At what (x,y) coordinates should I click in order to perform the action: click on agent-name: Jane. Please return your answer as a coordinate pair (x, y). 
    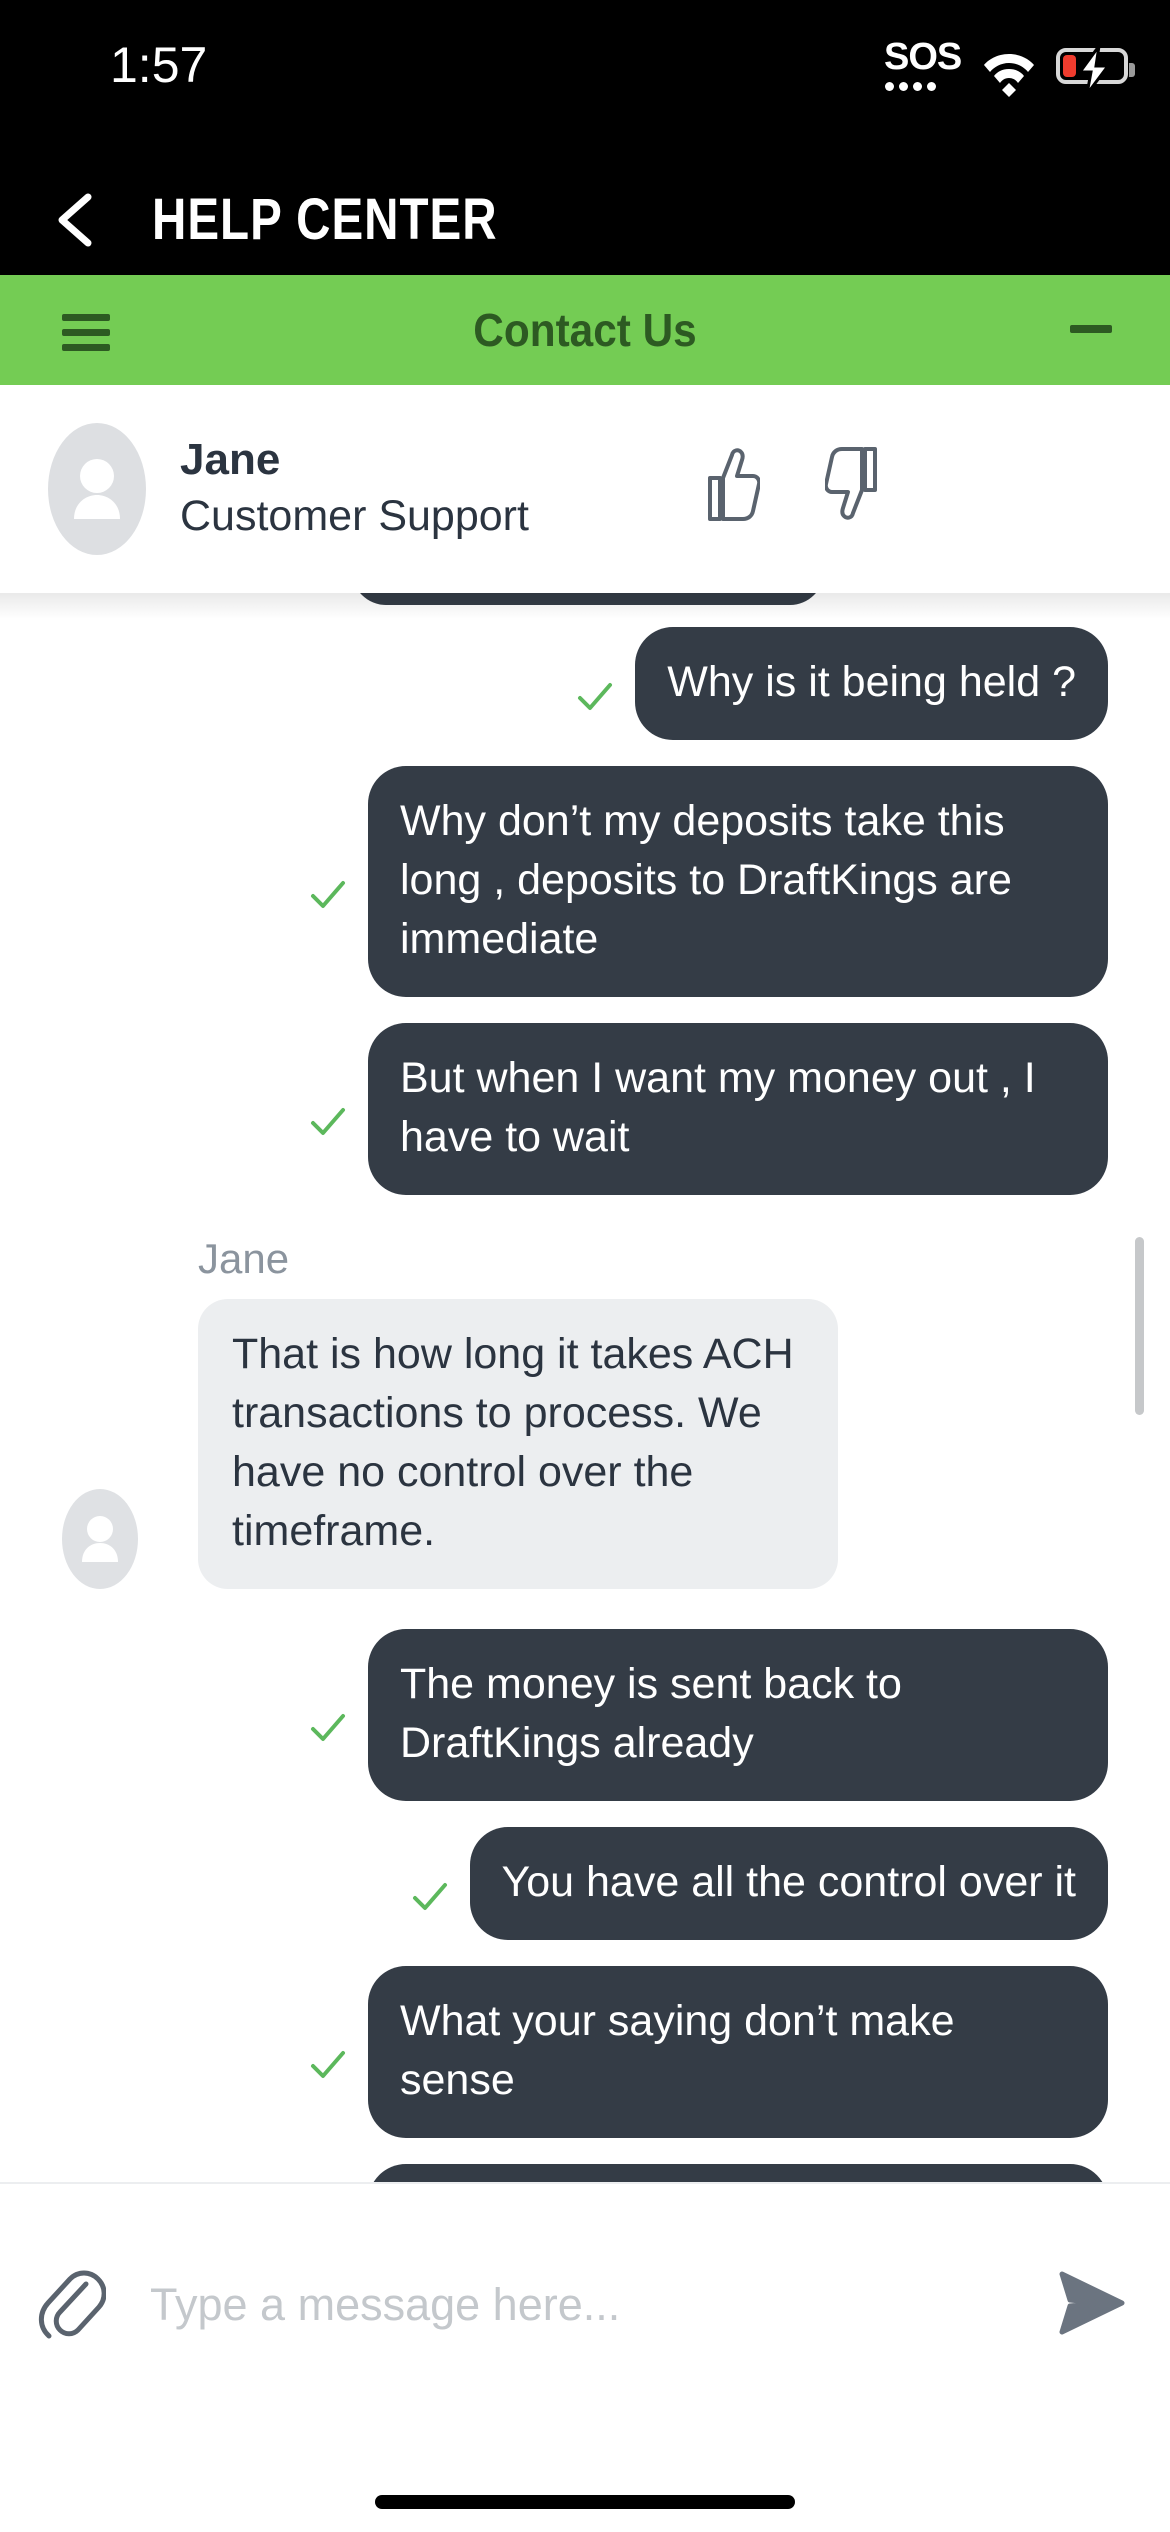
    Looking at the image, I should click on (230, 459).